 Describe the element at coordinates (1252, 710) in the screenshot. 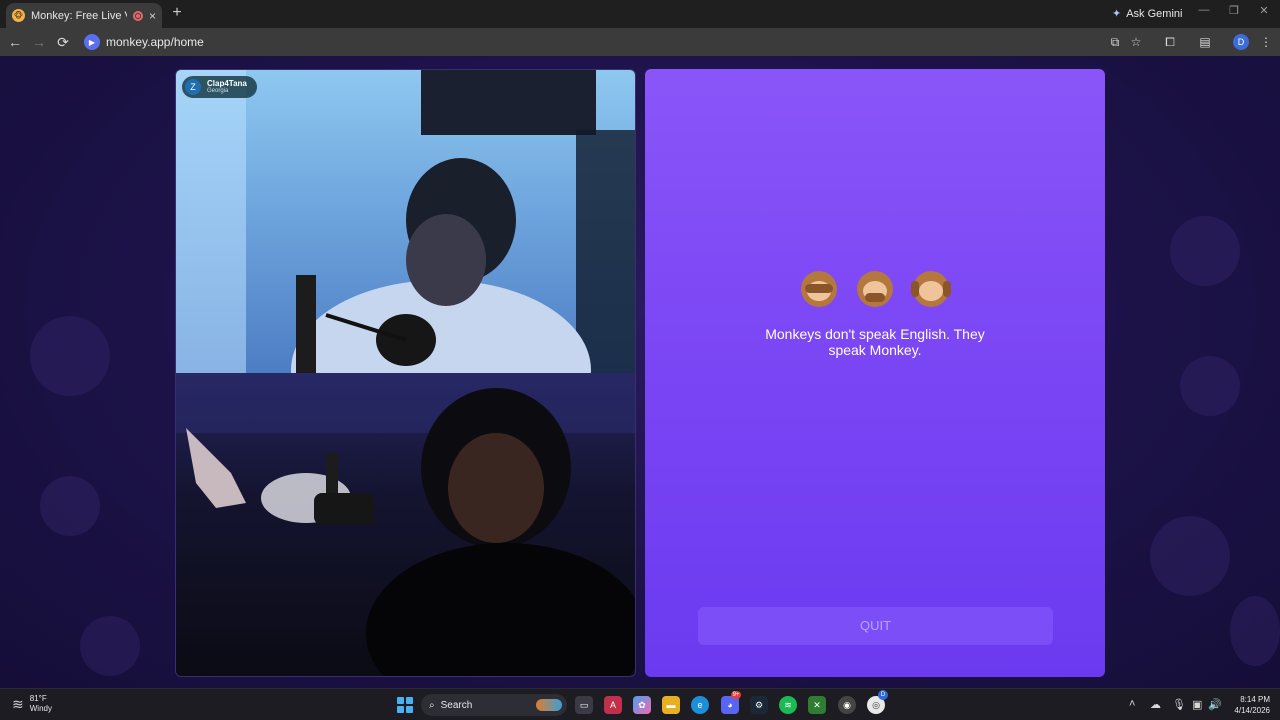

I see `clock-date: 4/14/2026` at that location.